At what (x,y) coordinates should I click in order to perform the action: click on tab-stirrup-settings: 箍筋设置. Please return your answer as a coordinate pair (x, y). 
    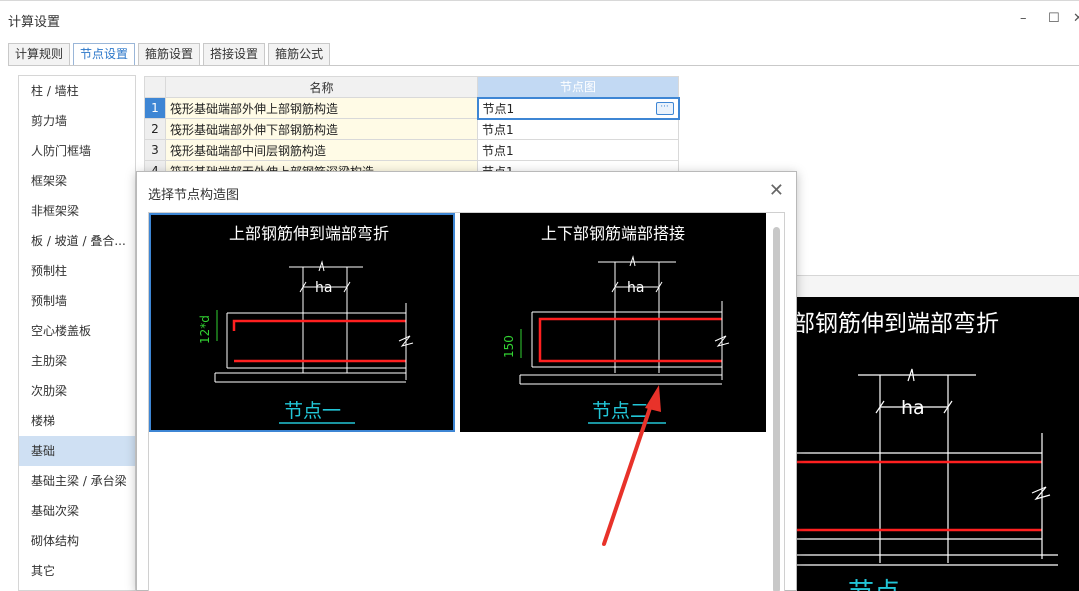
    Looking at the image, I should click on (169, 54).